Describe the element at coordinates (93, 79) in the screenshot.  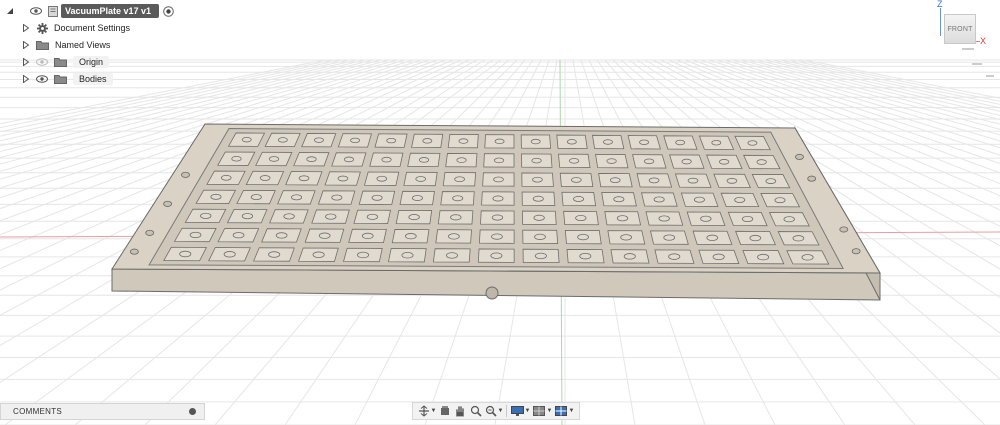
I see `browser-item-label: Bodies` at that location.